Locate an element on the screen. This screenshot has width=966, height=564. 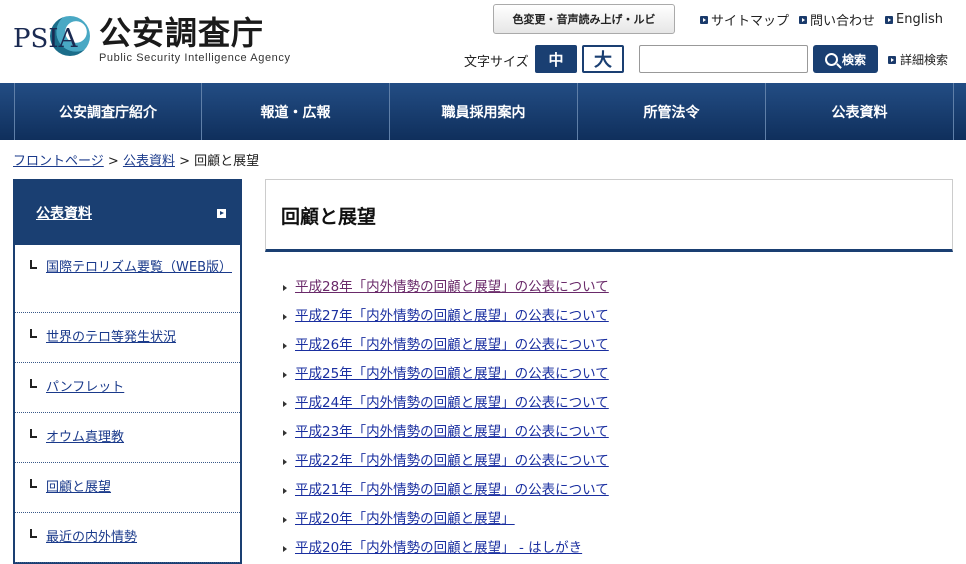
logo-abbr: PSIA is located at coordinates (45, 39).